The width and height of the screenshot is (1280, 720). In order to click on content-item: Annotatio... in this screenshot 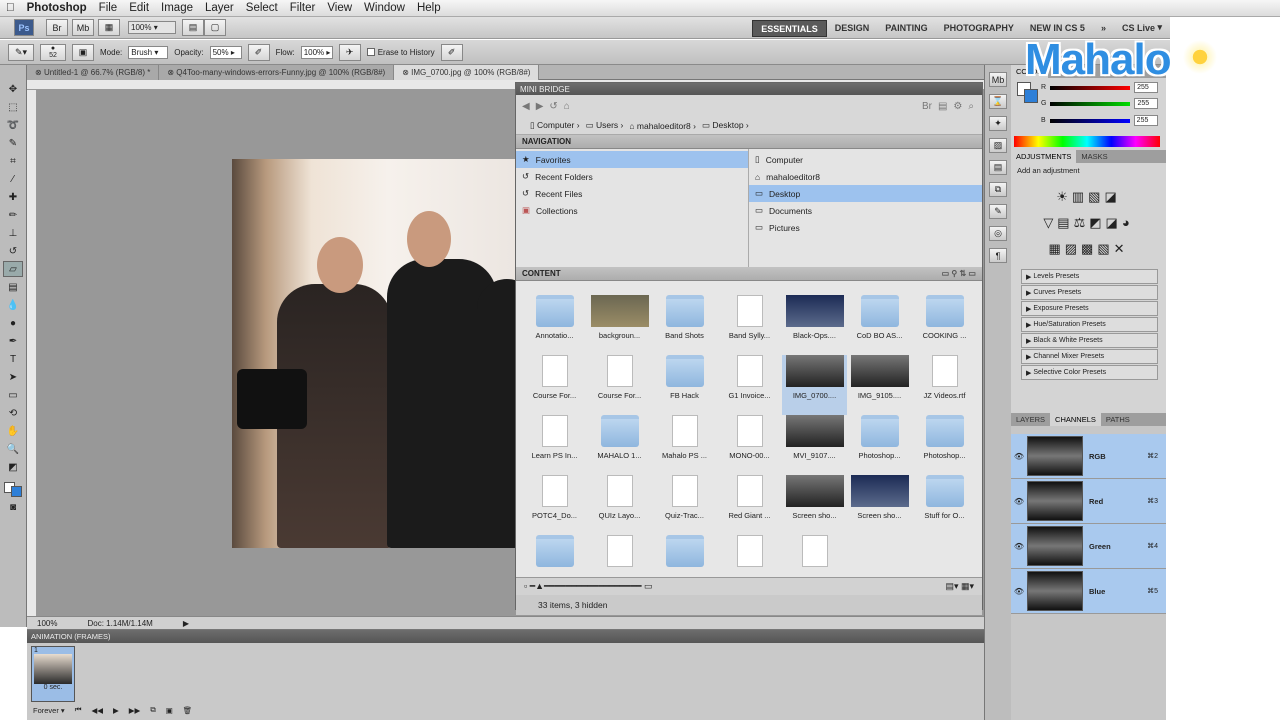, I will do `click(554, 325)`.